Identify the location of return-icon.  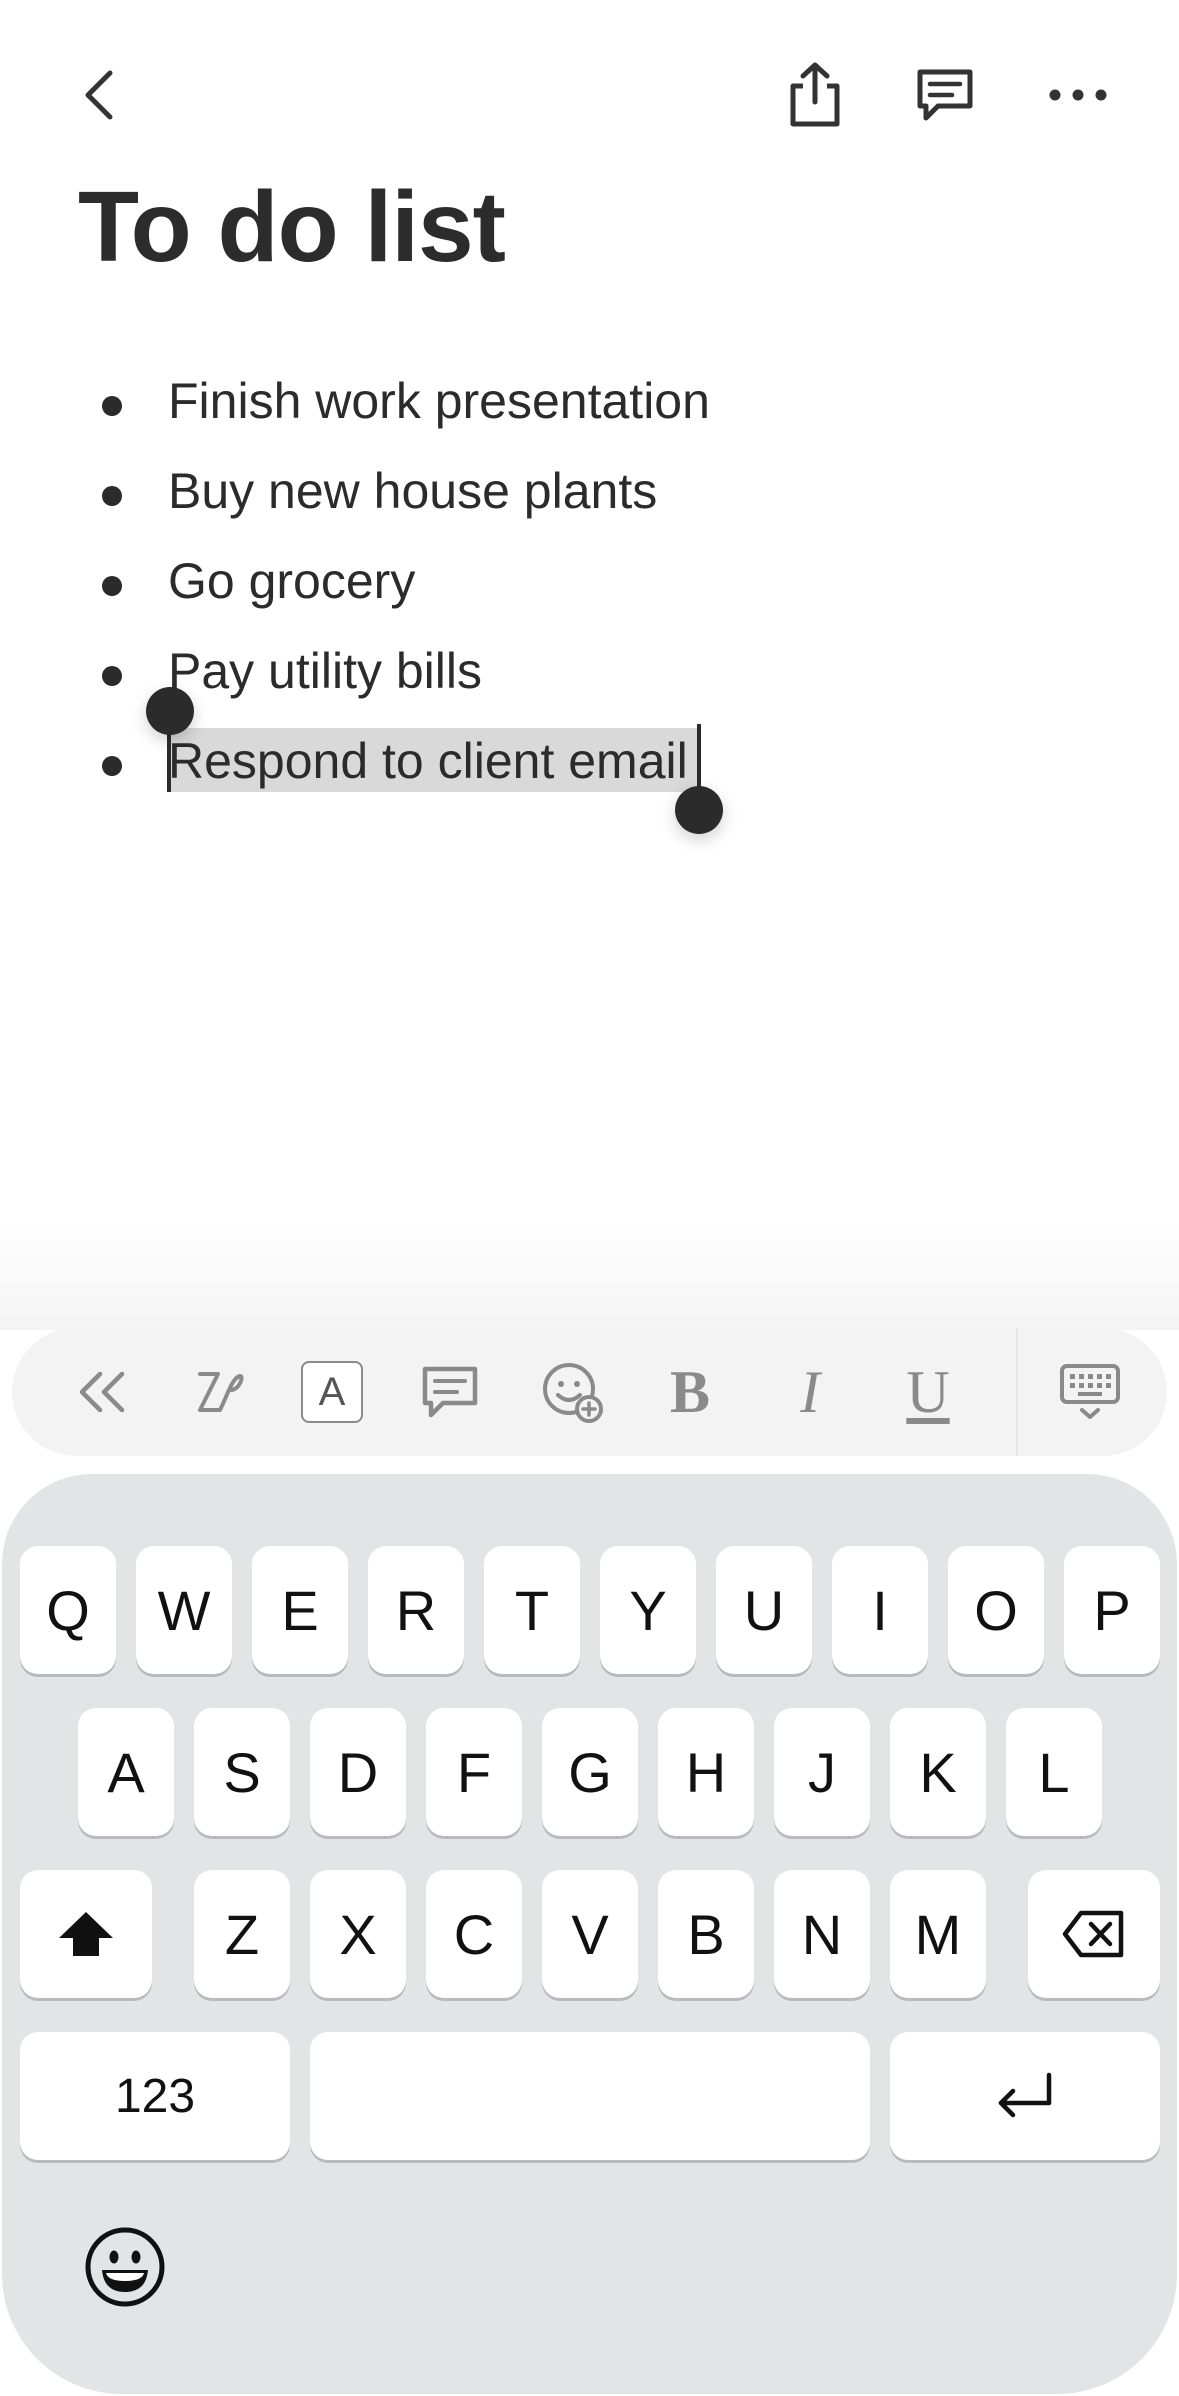
(1025, 2095).